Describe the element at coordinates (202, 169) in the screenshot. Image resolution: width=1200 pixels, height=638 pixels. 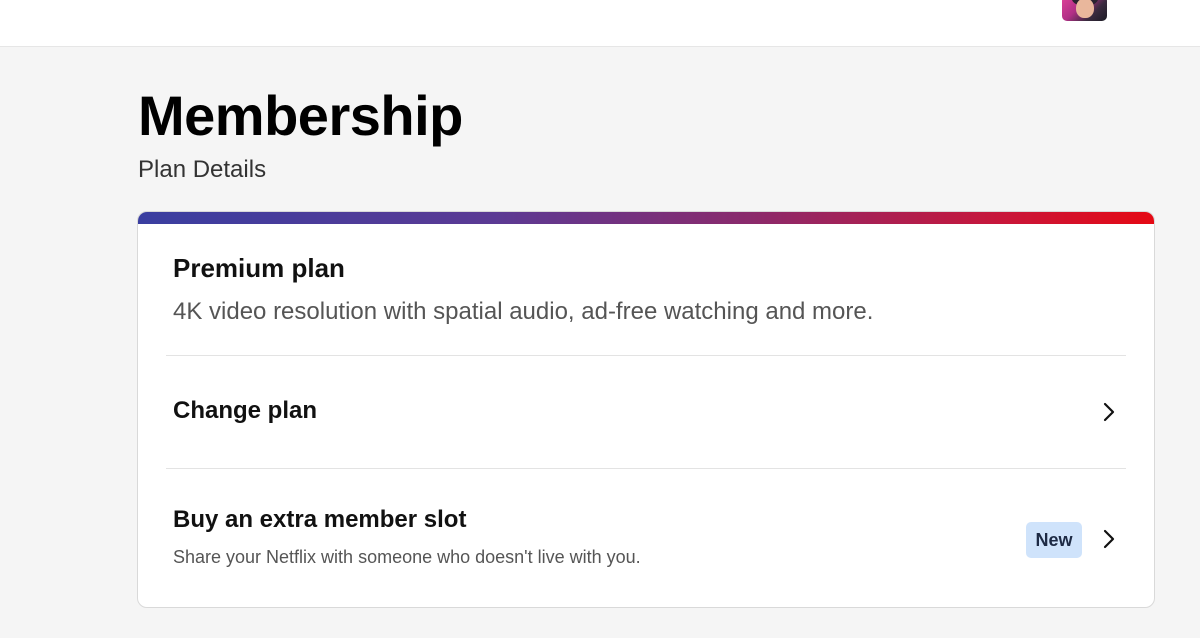
I see `page-subtitle: Plan Details` at that location.